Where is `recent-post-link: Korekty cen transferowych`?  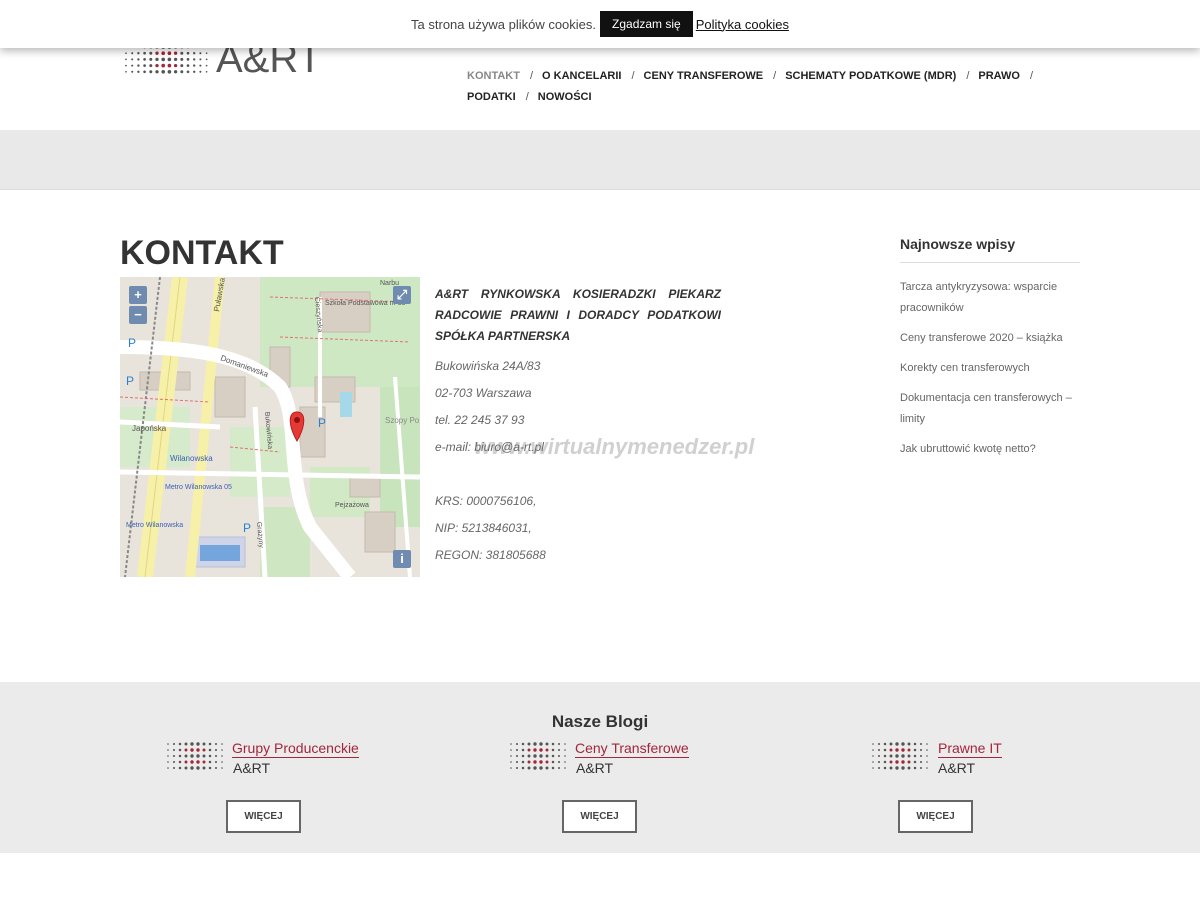 recent-post-link: Korekty cen transferowych is located at coordinates (990, 368).